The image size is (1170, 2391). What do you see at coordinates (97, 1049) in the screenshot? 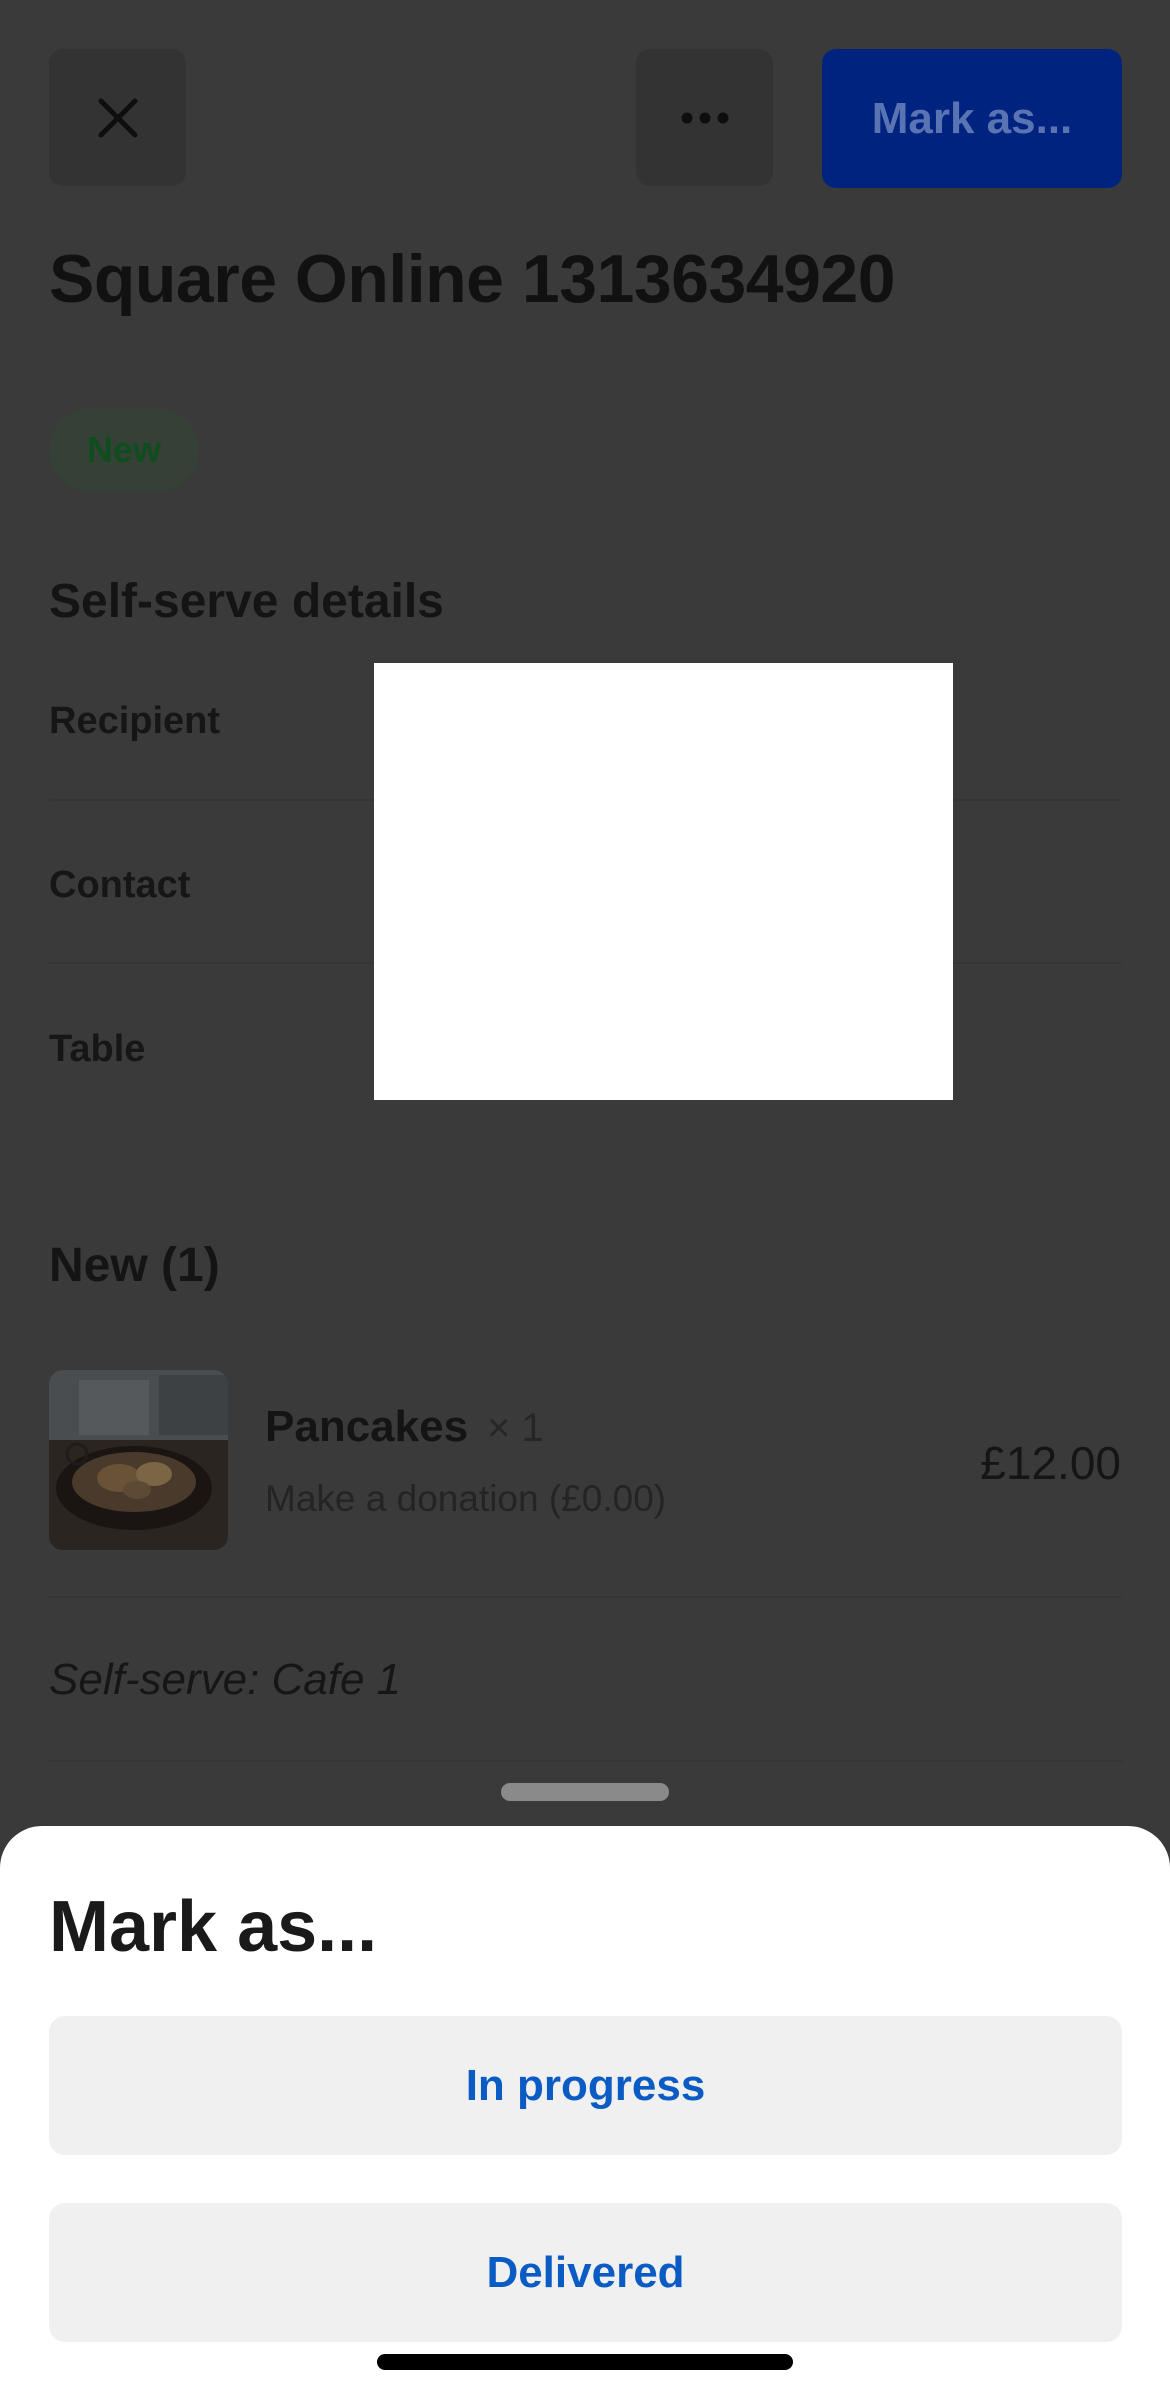
I see `table-label: Table` at bounding box center [97, 1049].